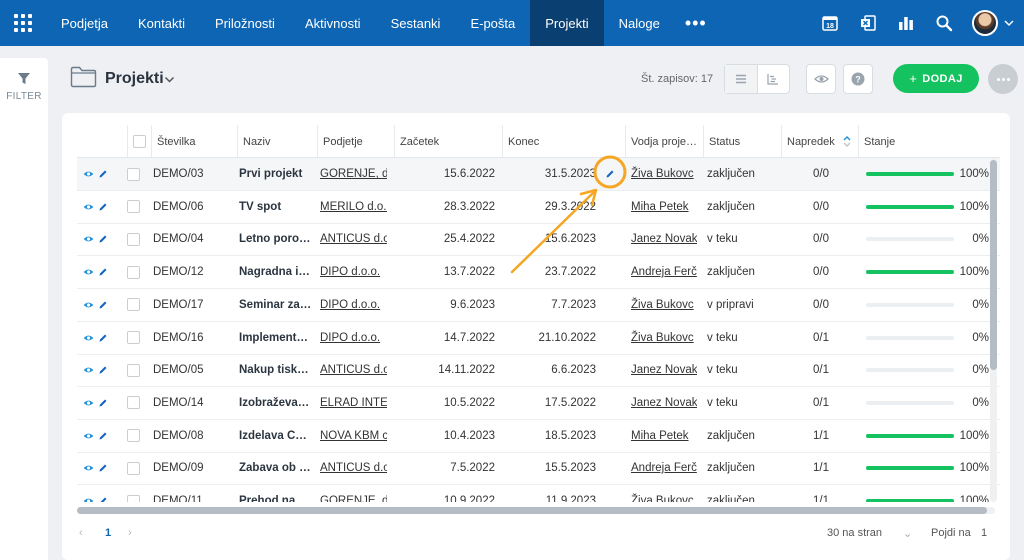 This screenshot has height=560, width=1024. Describe the element at coordinates (353, 403) in the screenshot. I see `cell-company-link: ELRAD INTE` at that location.